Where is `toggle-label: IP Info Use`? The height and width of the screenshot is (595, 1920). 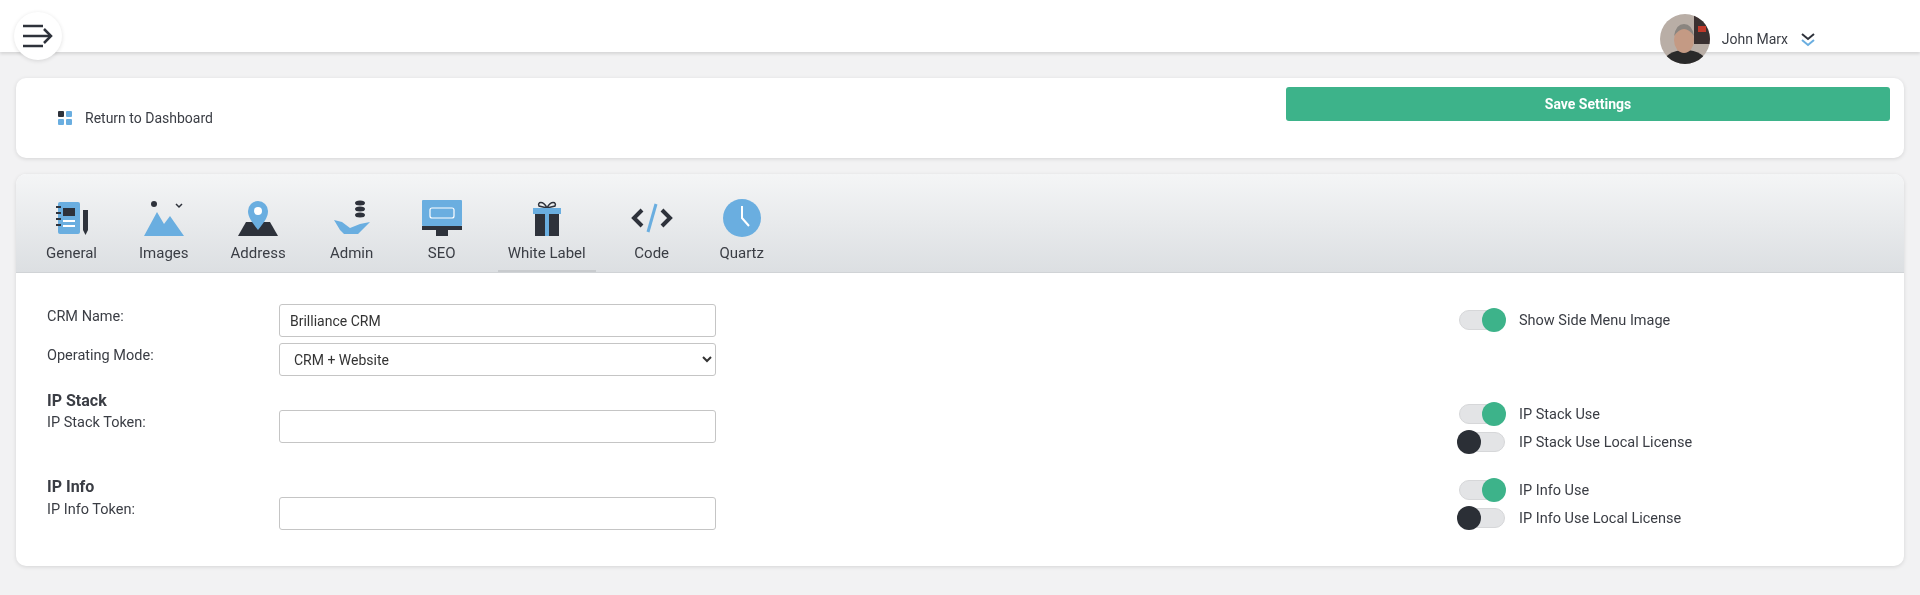
toggle-label: IP Info Use is located at coordinates (1554, 490).